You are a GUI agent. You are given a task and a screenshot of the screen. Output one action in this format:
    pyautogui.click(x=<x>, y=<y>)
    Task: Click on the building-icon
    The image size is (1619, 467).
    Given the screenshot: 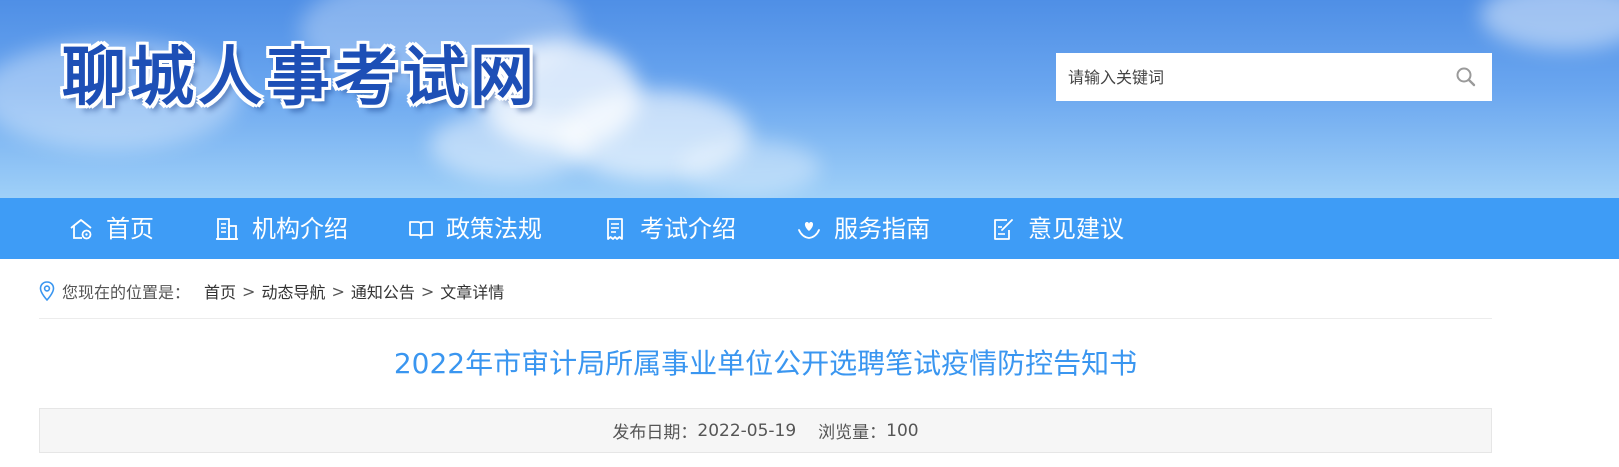 What is the action you would take?
    pyautogui.click(x=227, y=228)
    